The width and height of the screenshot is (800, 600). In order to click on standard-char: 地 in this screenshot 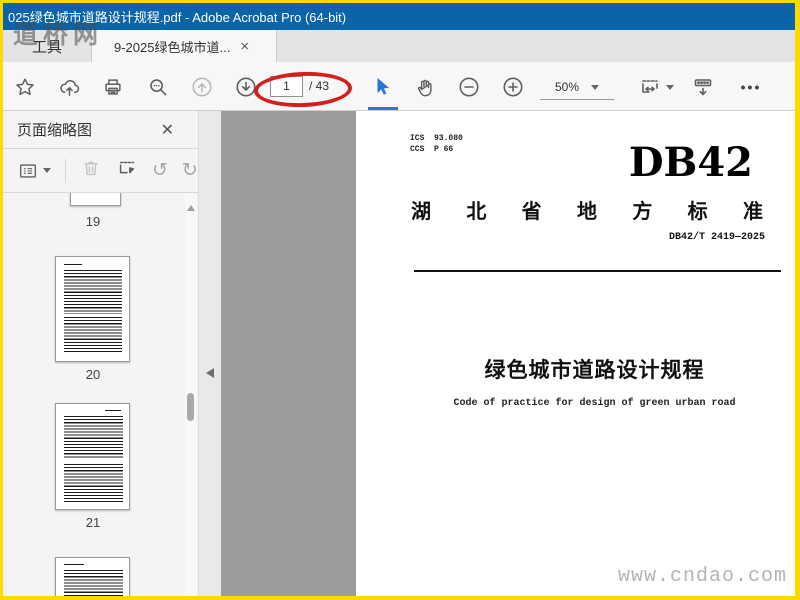, I will do `click(586, 212)`.